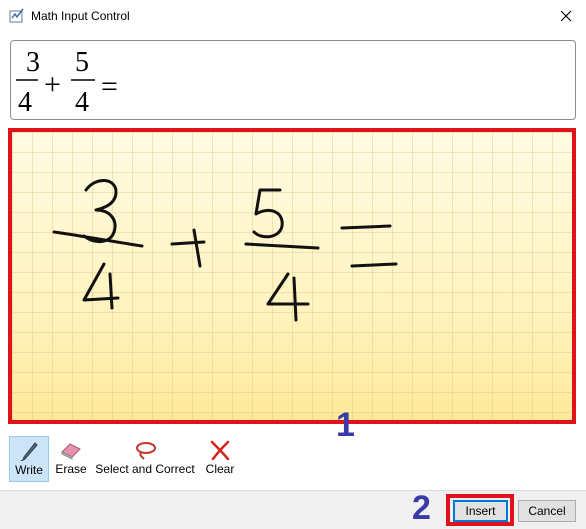  I want to click on preview-denominator-1: 4, so click(25, 102).